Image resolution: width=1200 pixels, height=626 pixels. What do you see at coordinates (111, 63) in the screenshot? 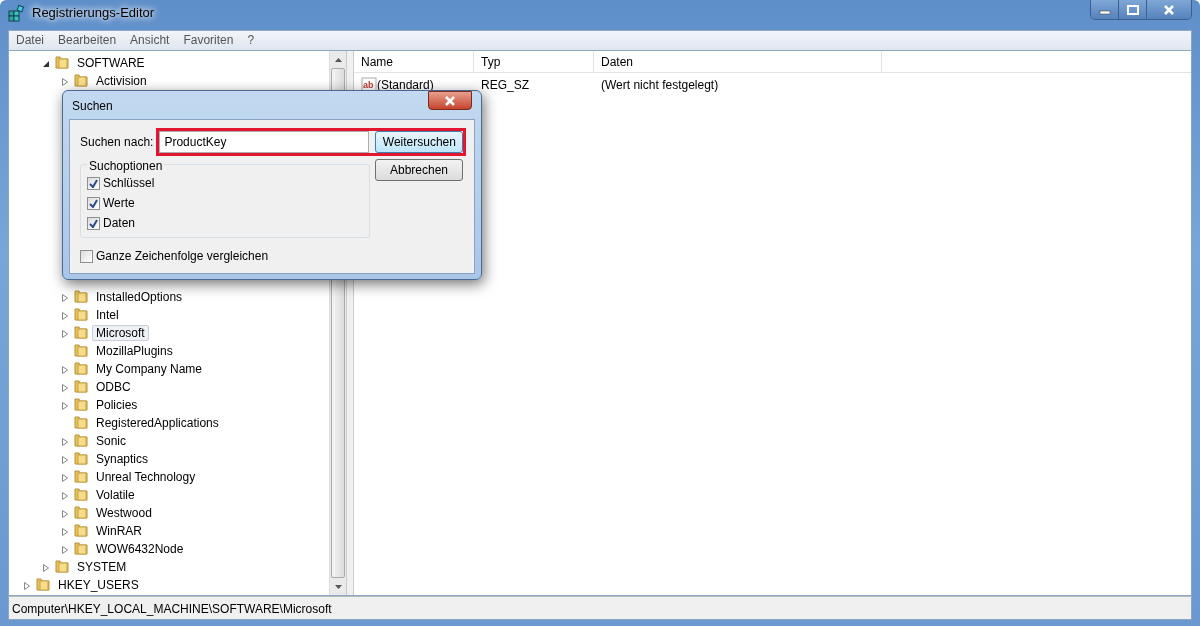
I see `tree-item: SOFTWARE` at bounding box center [111, 63].